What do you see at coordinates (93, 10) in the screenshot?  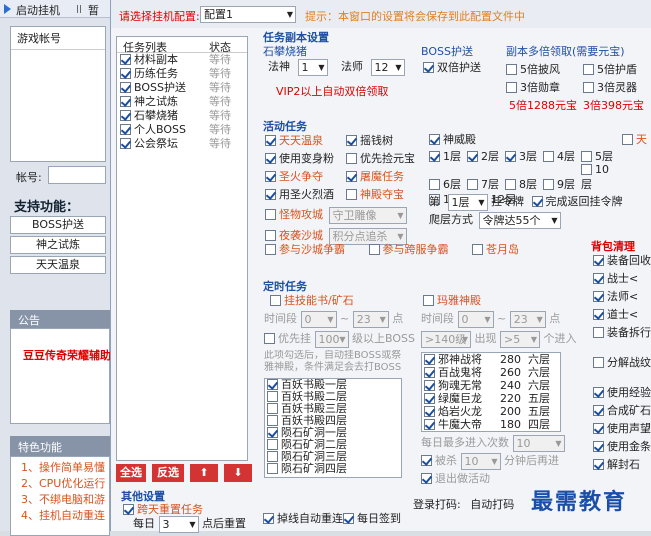 I see `pause-button: 暂` at bounding box center [93, 10].